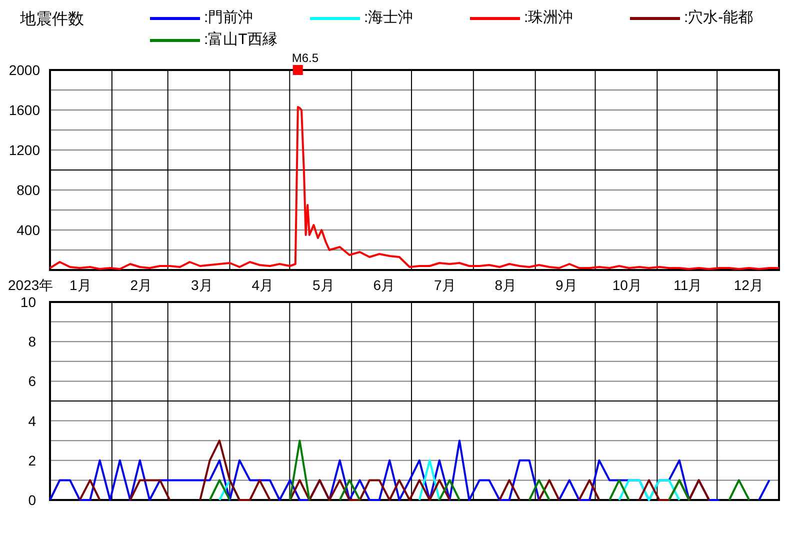  What do you see at coordinates (28, 230) in the screenshot?
I see `axis-label: 400` at bounding box center [28, 230].